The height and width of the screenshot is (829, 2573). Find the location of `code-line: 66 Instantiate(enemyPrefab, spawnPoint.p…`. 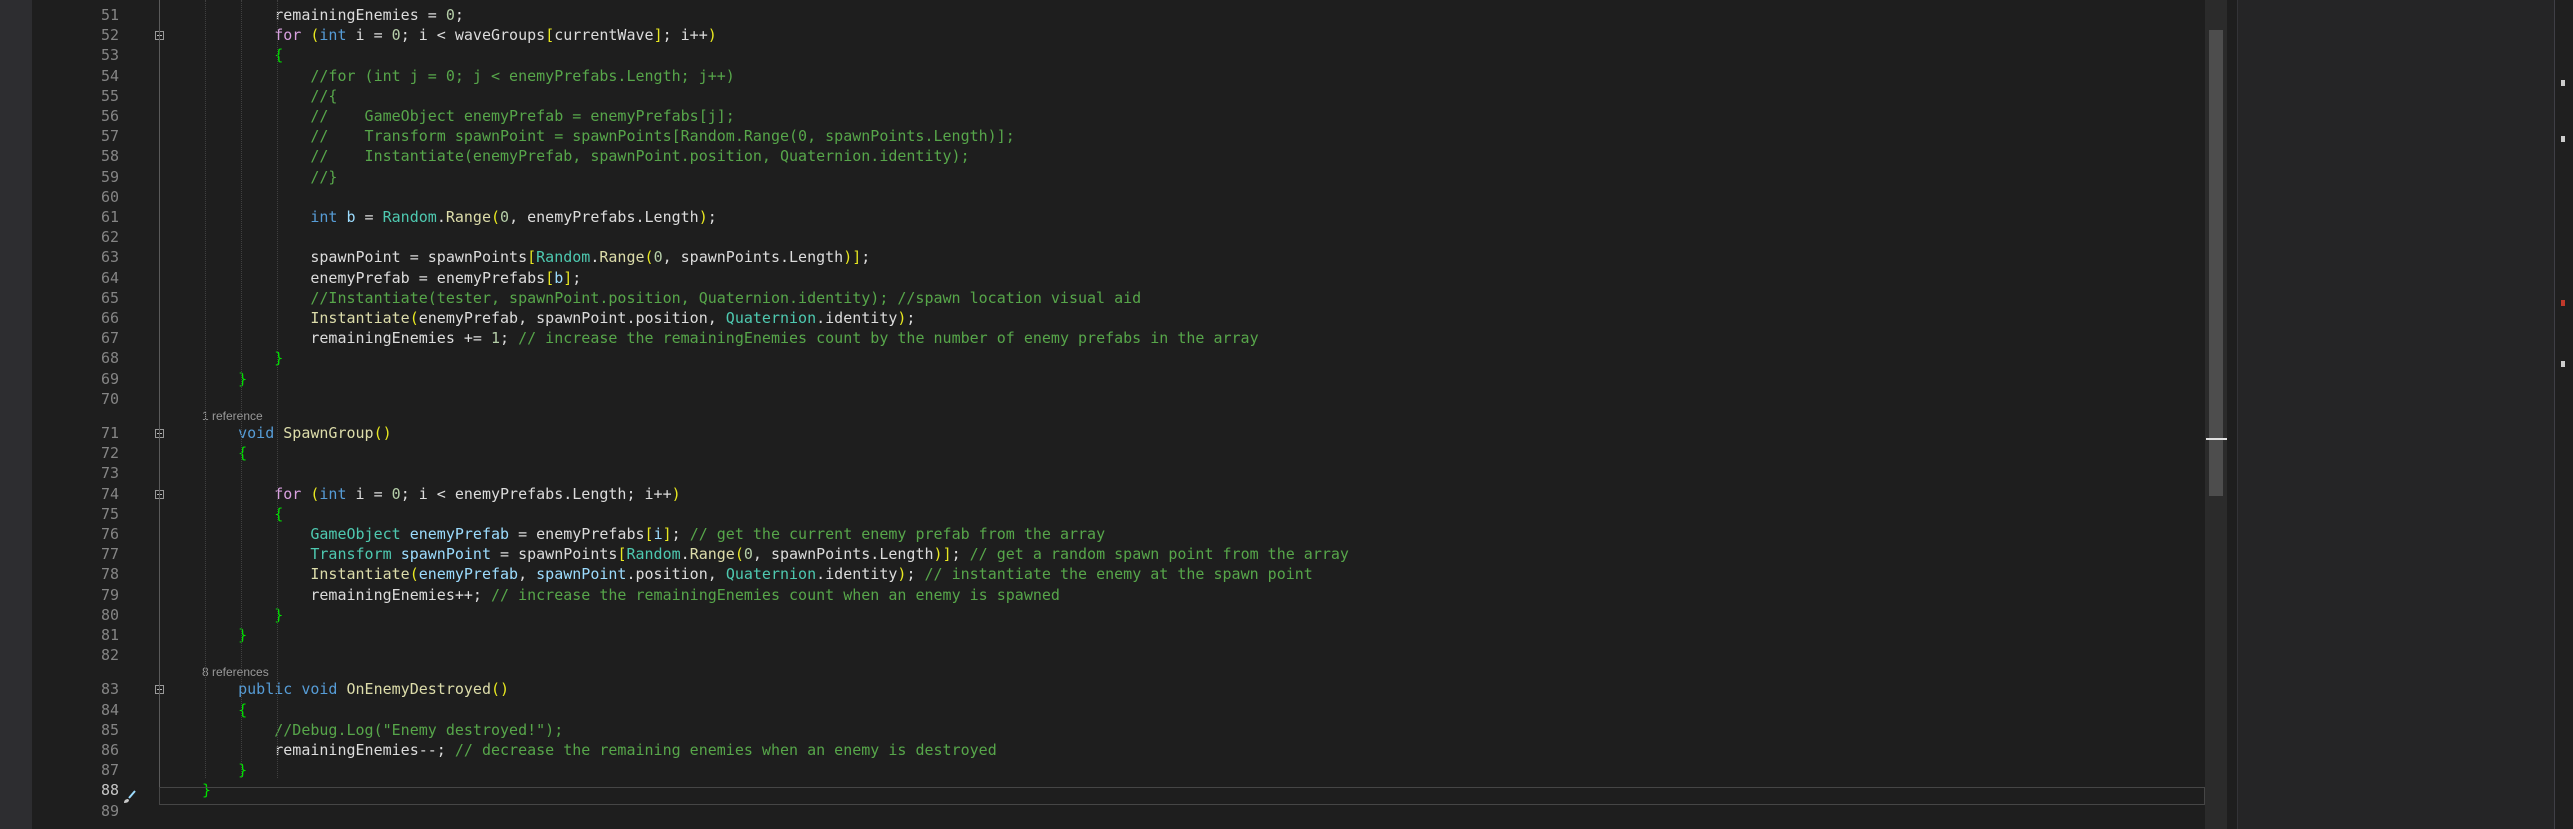

code-line: 66 Instantiate(enemyPrefab, spawnPoint.p… is located at coordinates (1128, 318).